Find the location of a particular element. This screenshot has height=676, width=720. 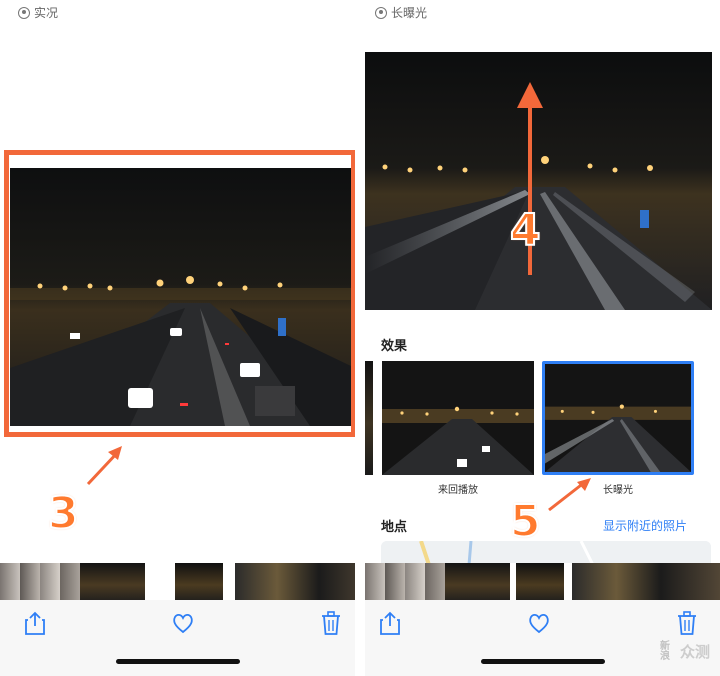

effect-thumbnail-bounce is located at coordinates (458, 418).